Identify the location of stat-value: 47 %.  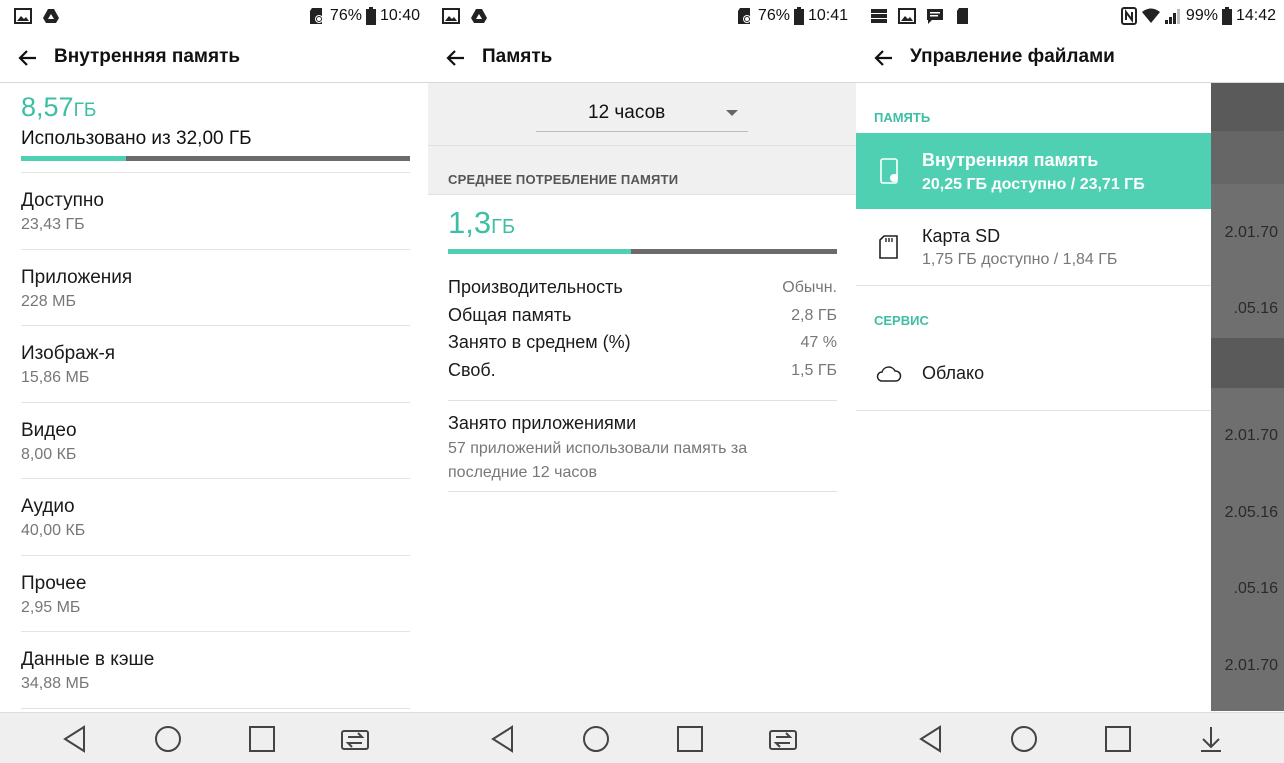
(818, 342).